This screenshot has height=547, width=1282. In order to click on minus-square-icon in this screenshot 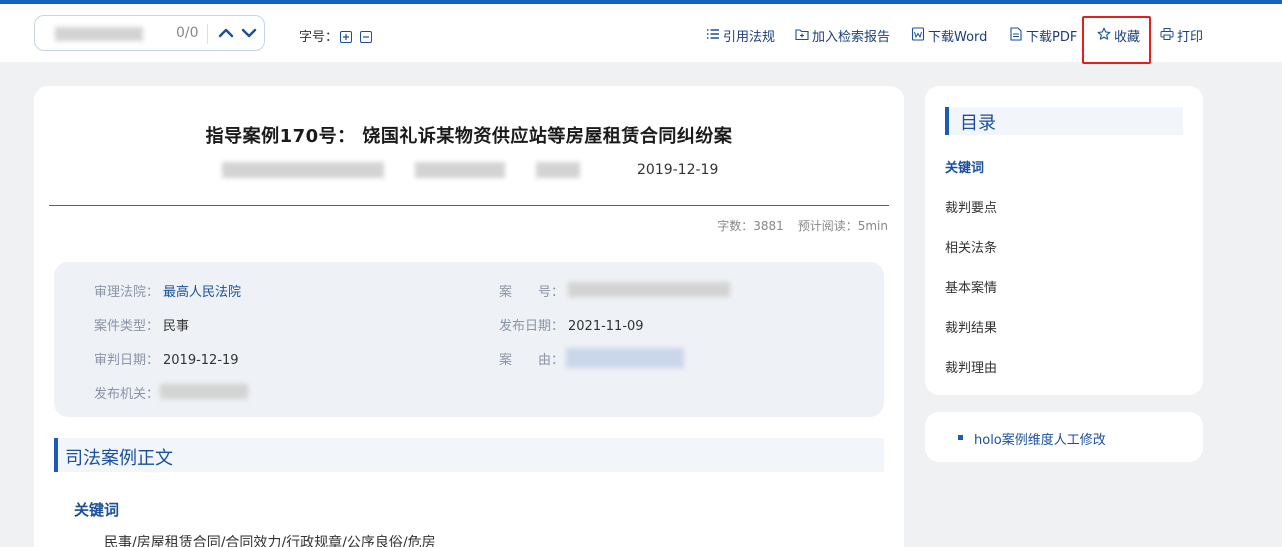, I will do `click(366, 37)`.